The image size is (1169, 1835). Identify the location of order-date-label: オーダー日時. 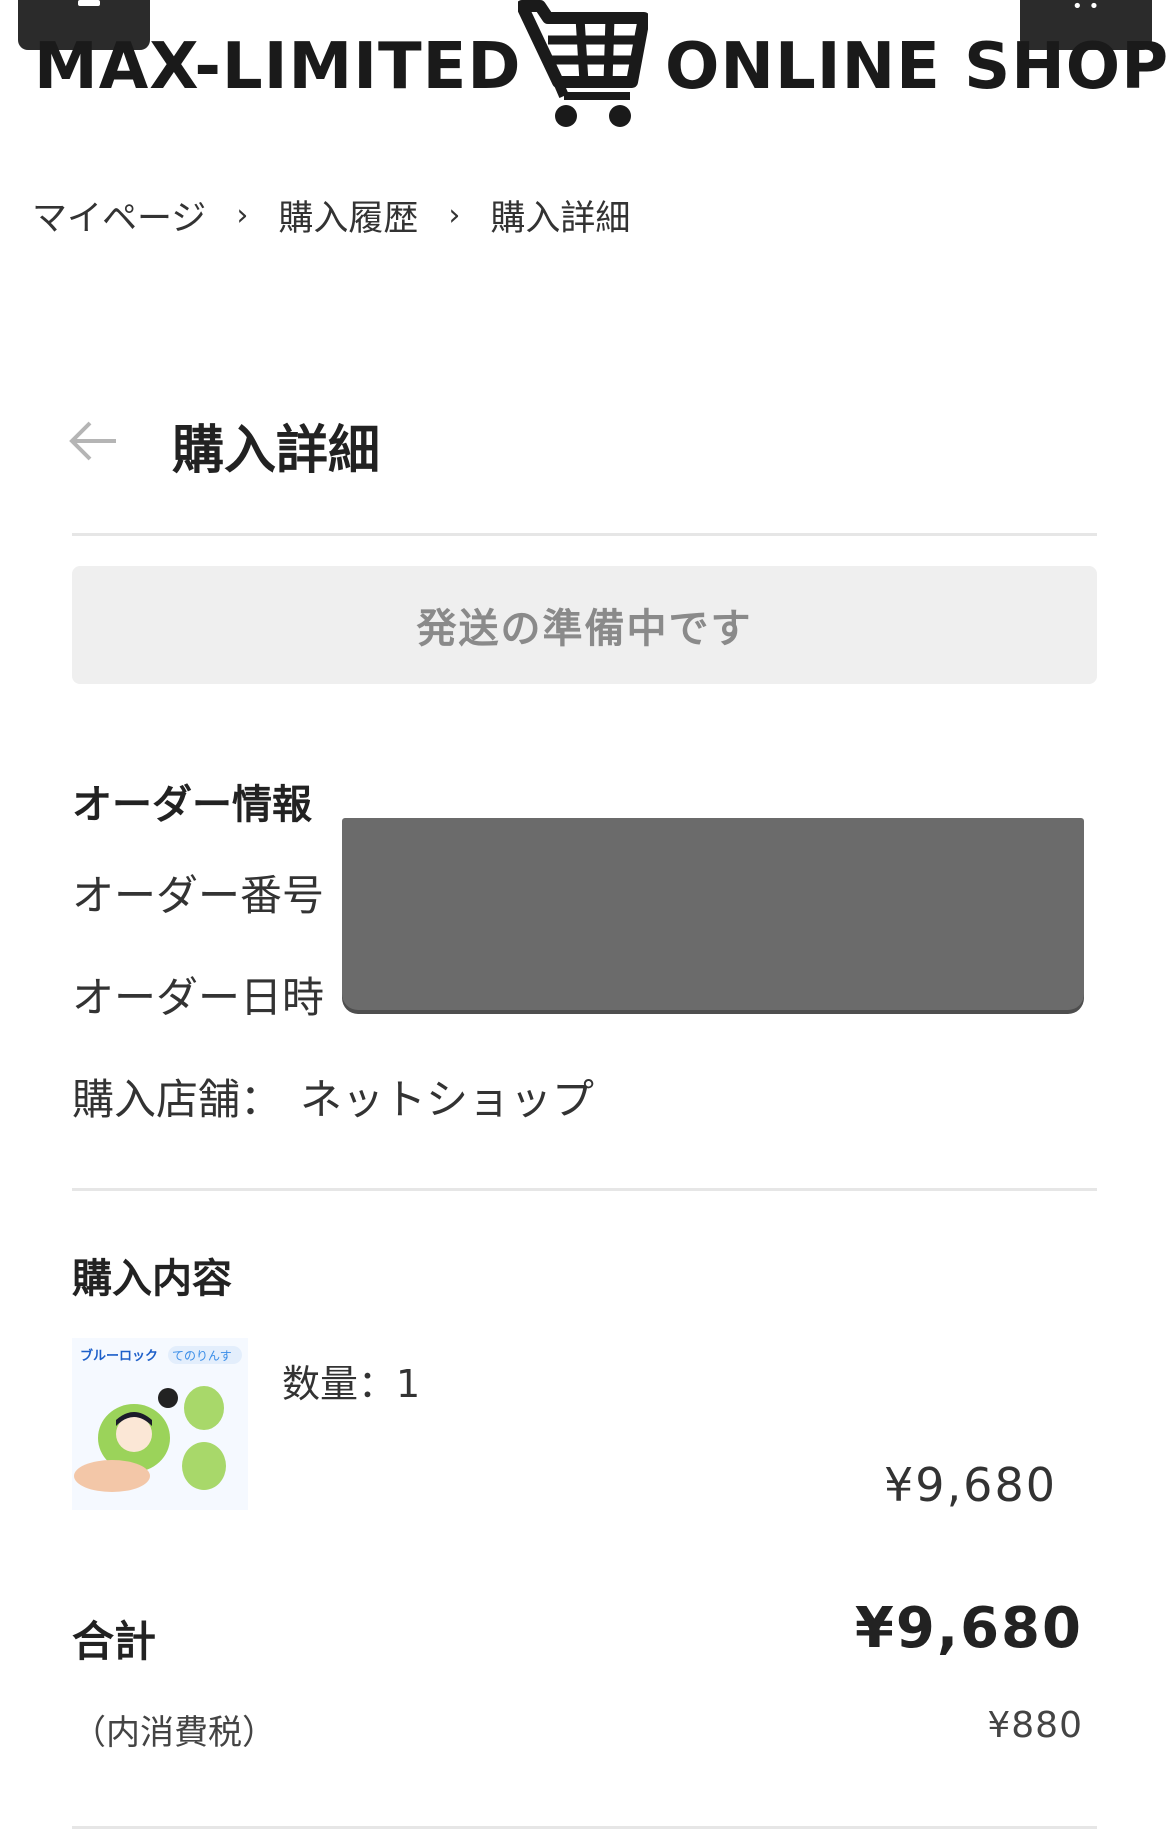
(198, 997).